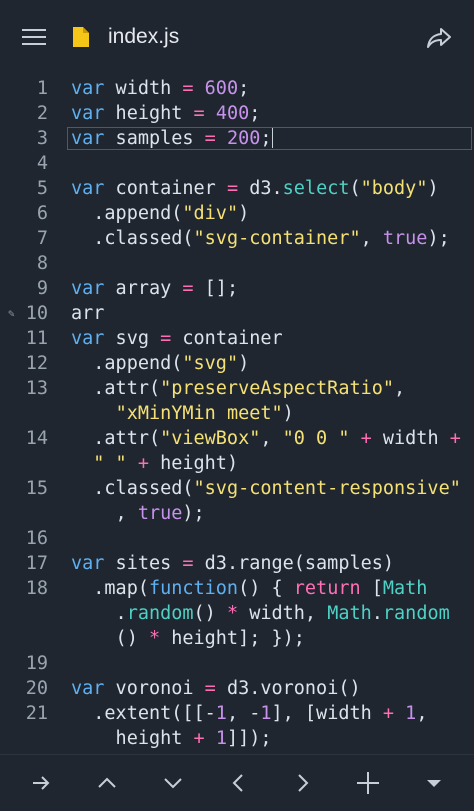  Describe the element at coordinates (36, 363) in the screenshot. I see `line-number: 12` at that location.